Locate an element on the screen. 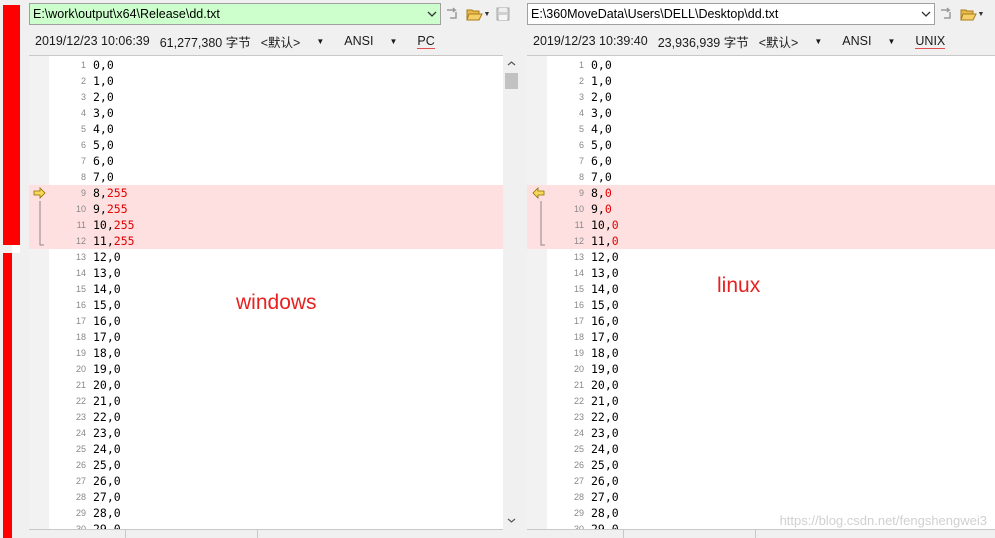  line-number: 5 is located at coordinates (581, 129).